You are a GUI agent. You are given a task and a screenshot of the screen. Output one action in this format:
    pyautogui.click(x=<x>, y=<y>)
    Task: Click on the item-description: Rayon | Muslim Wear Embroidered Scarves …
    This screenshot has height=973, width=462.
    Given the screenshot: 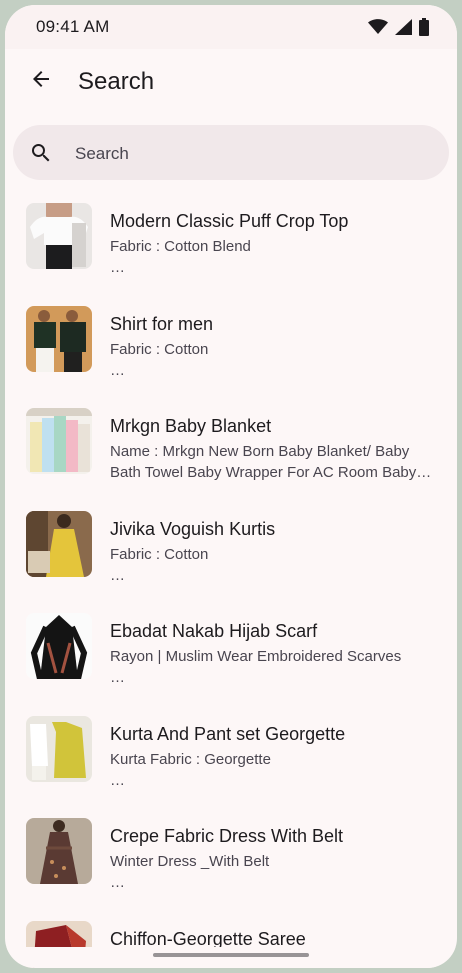 What is the action you would take?
    pyautogui.click(x=256, y=667)
    